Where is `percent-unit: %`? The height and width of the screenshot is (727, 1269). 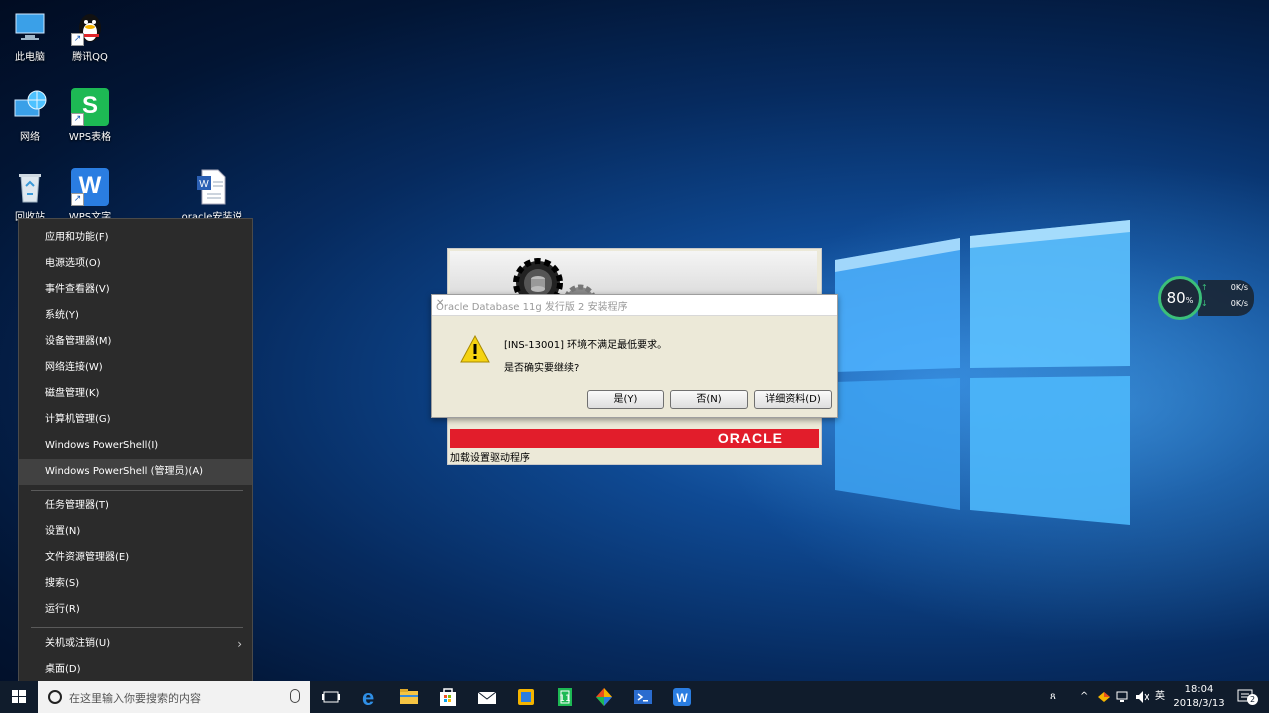 percent-unit: % is located at coordinates (1189, 300).